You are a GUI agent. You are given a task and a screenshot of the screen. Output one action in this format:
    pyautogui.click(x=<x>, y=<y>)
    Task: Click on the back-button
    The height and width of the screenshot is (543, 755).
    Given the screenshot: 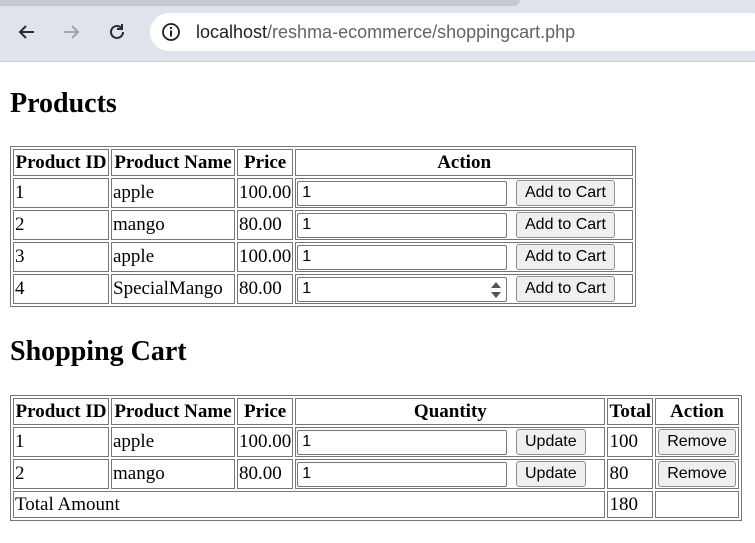 What is the action you would take?
    pyautogui.click(x=27, y=32)
    